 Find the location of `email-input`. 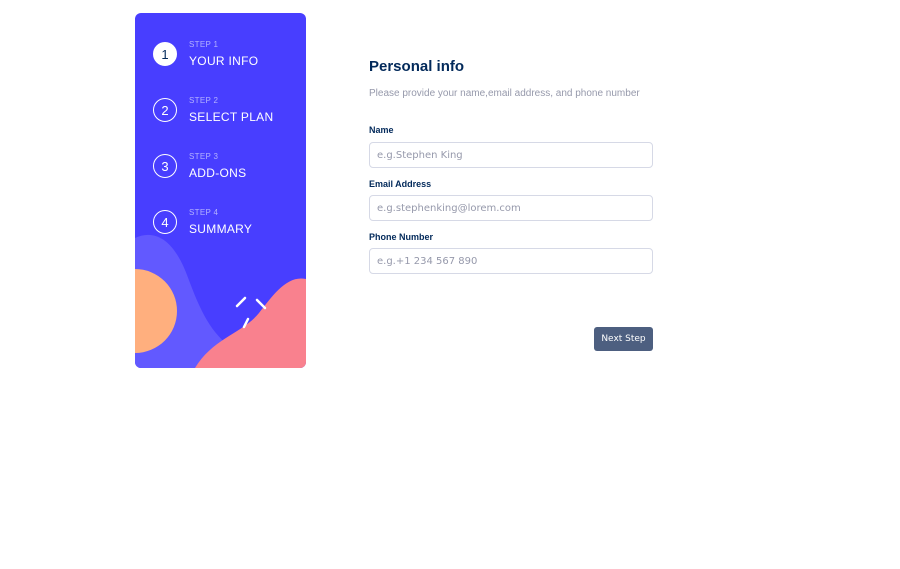

email-input is located at coordinates (511, 208).